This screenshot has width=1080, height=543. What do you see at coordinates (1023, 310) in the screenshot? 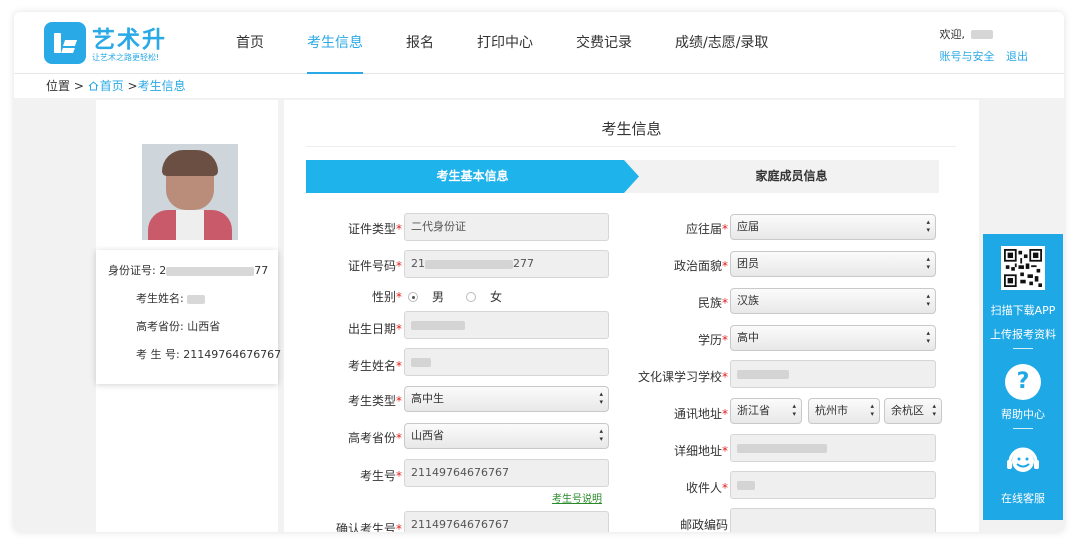
I see `download-app-link: 扫描下载APP` at bounding box center [1023, 310].